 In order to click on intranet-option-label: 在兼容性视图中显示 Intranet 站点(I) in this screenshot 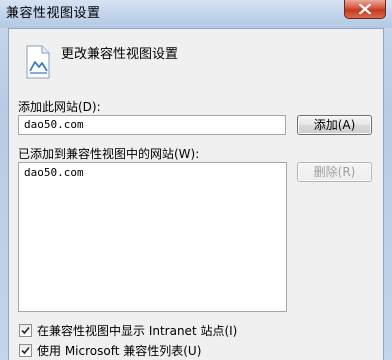, I will do `click(137, 330)`.